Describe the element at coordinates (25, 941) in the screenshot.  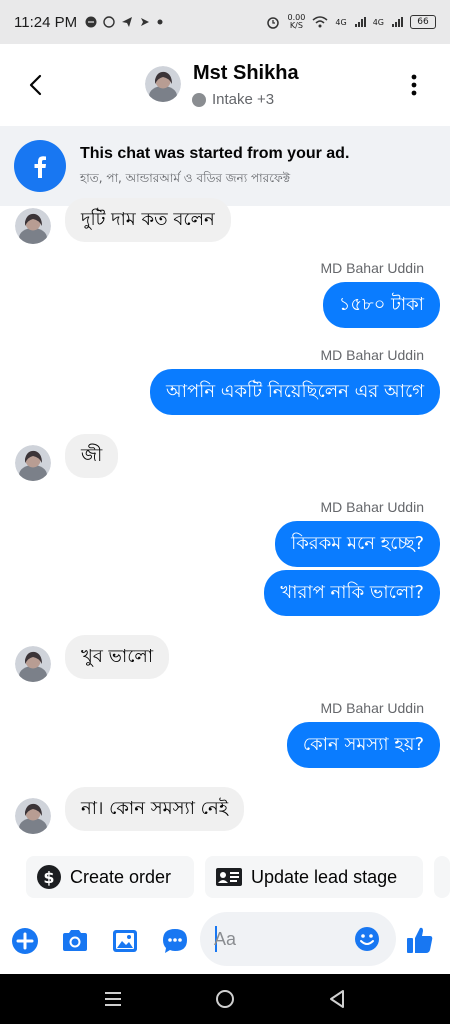
I see `plus-icon` at that location.